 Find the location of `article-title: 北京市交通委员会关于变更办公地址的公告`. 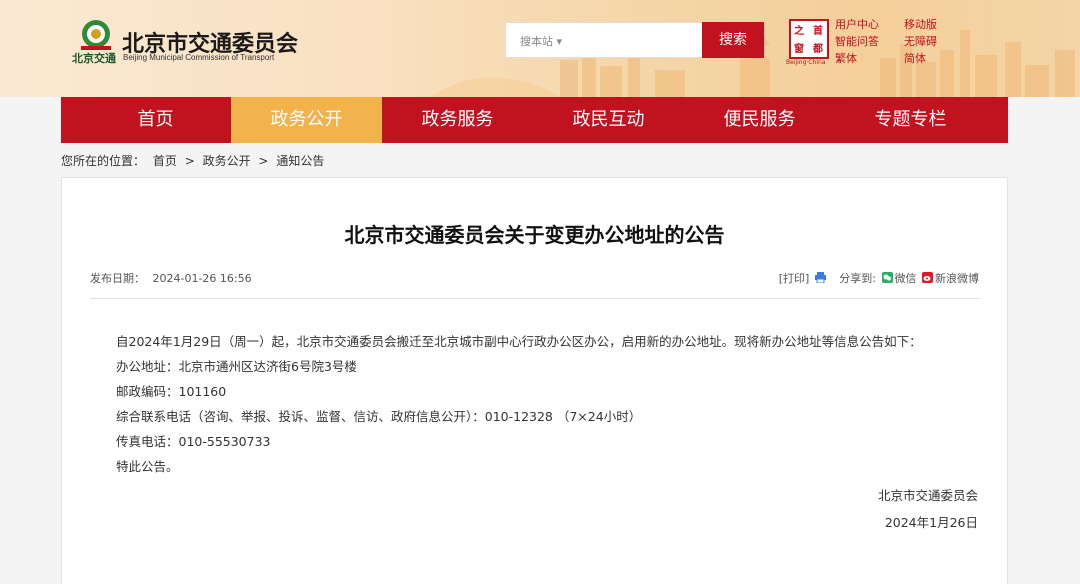

article-title: 北京市交通委员会关于变更办公地址的公告 is located at coordinates (534, 235).